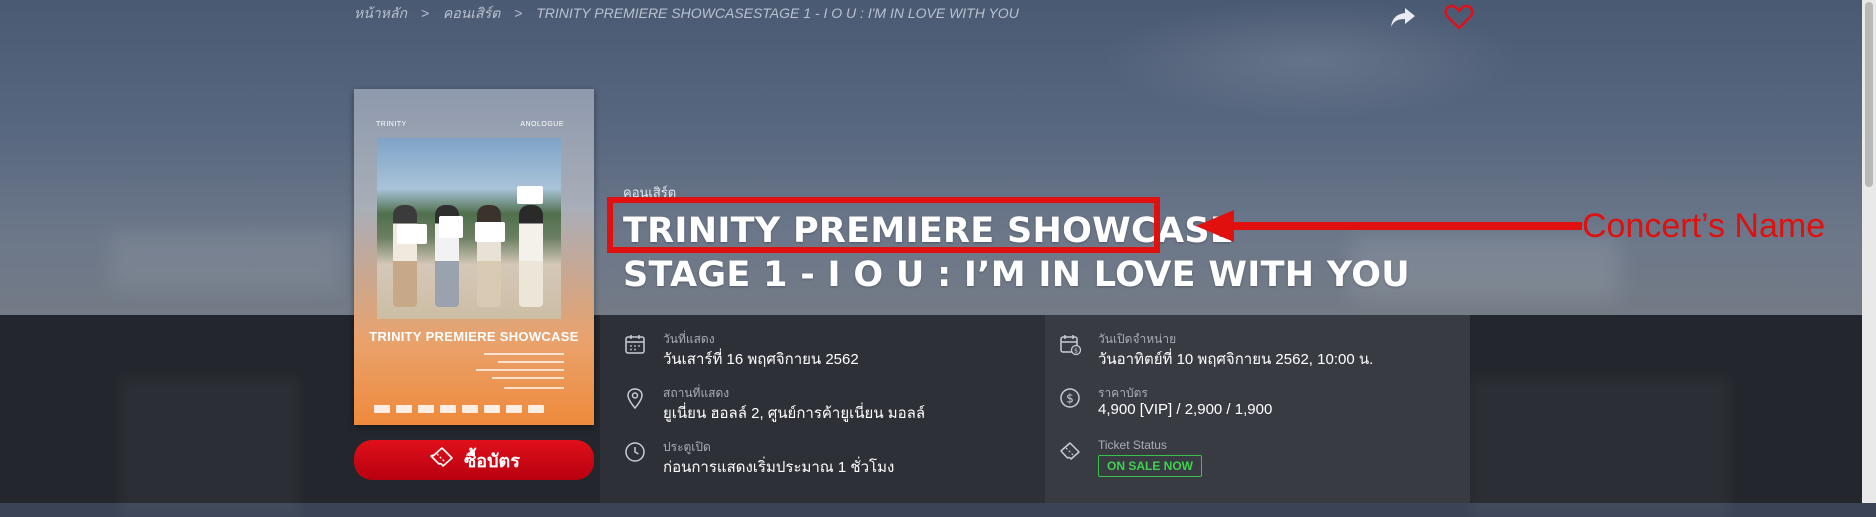 The height and width of the screenshot is (517, 1876). What do you see at coordinates (1403, 17) in the screenshot?
I see `share-icon` at bounding box center [1403, 17].